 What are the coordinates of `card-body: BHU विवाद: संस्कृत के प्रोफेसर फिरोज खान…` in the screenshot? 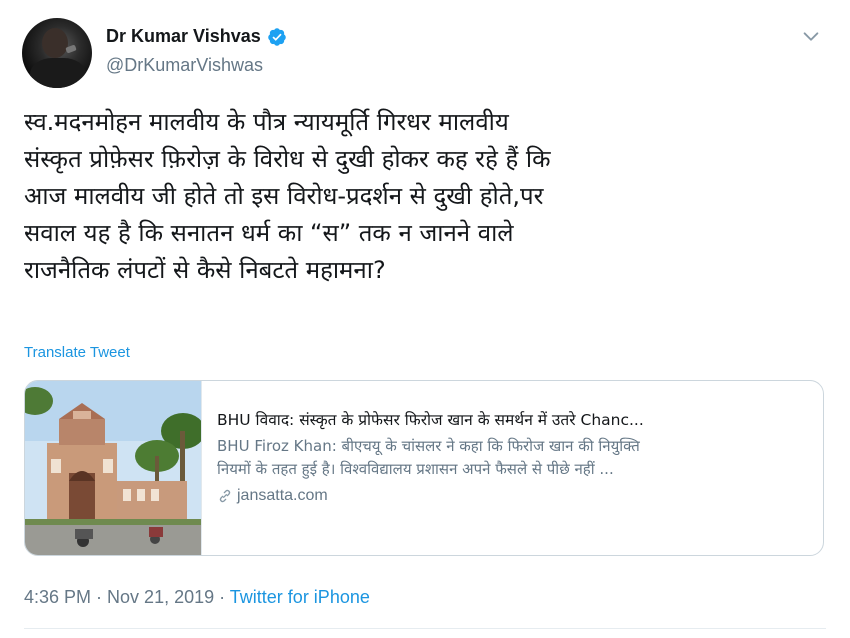 It's located at (515, 457).